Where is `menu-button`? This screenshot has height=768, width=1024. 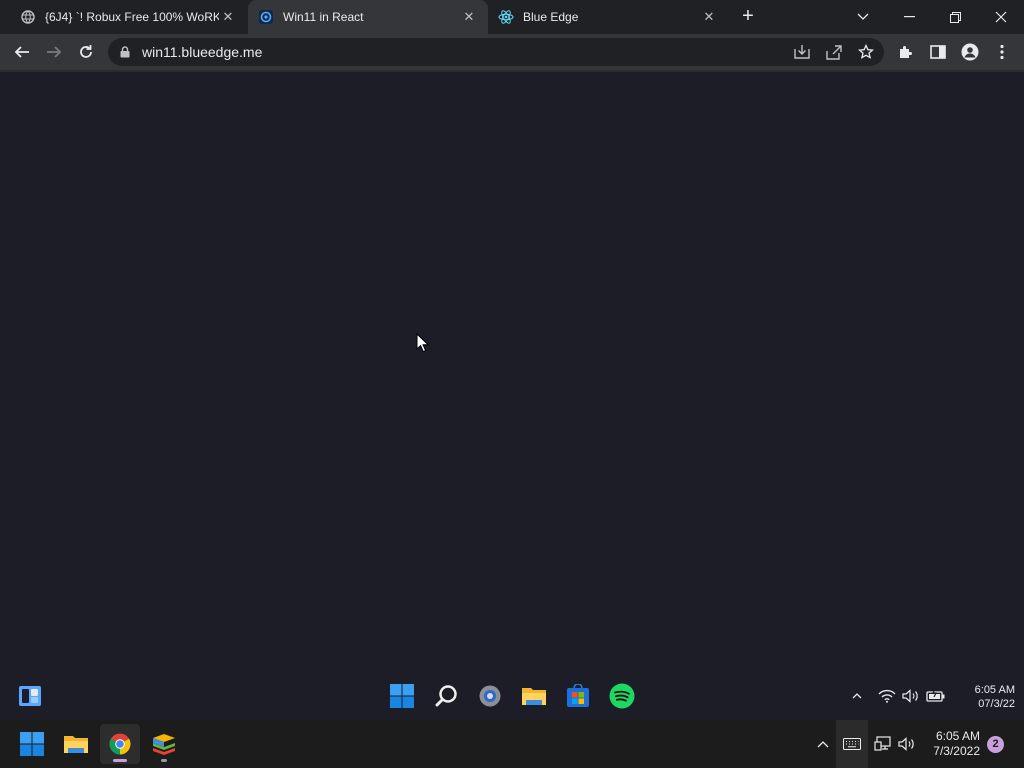 menu-button is located at coordinates (1002, 52).